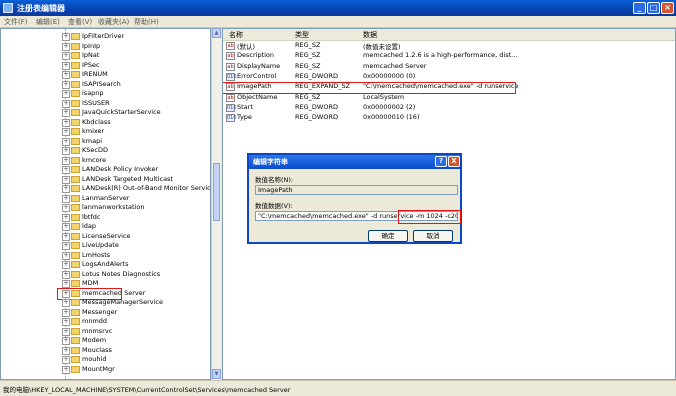 This screenshot has height=396, width=676. Describe the element at coordinates (16, 22) in the screenshot. I see `menu-file: 文件(F)` at that location.